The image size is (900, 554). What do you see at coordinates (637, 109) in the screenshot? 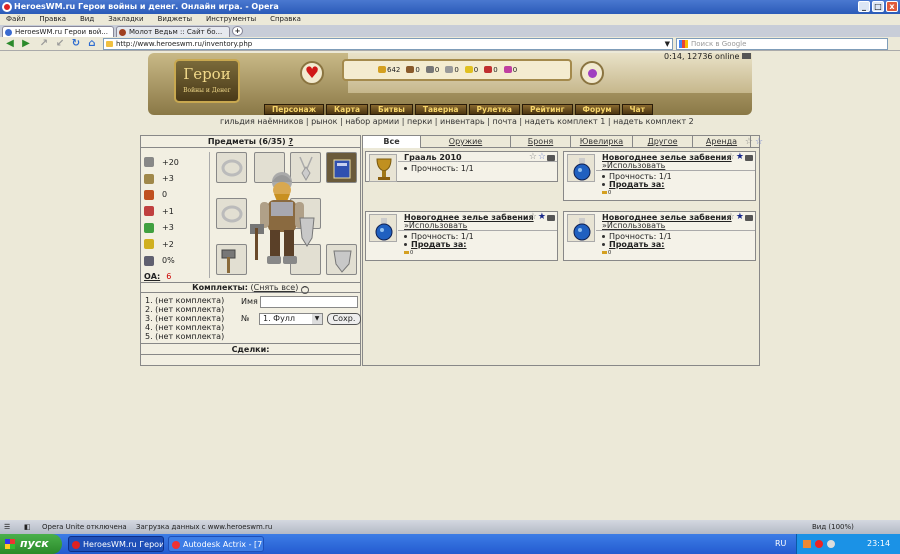
I see `nav-chat: Чат` at bounding box center [637, 109].